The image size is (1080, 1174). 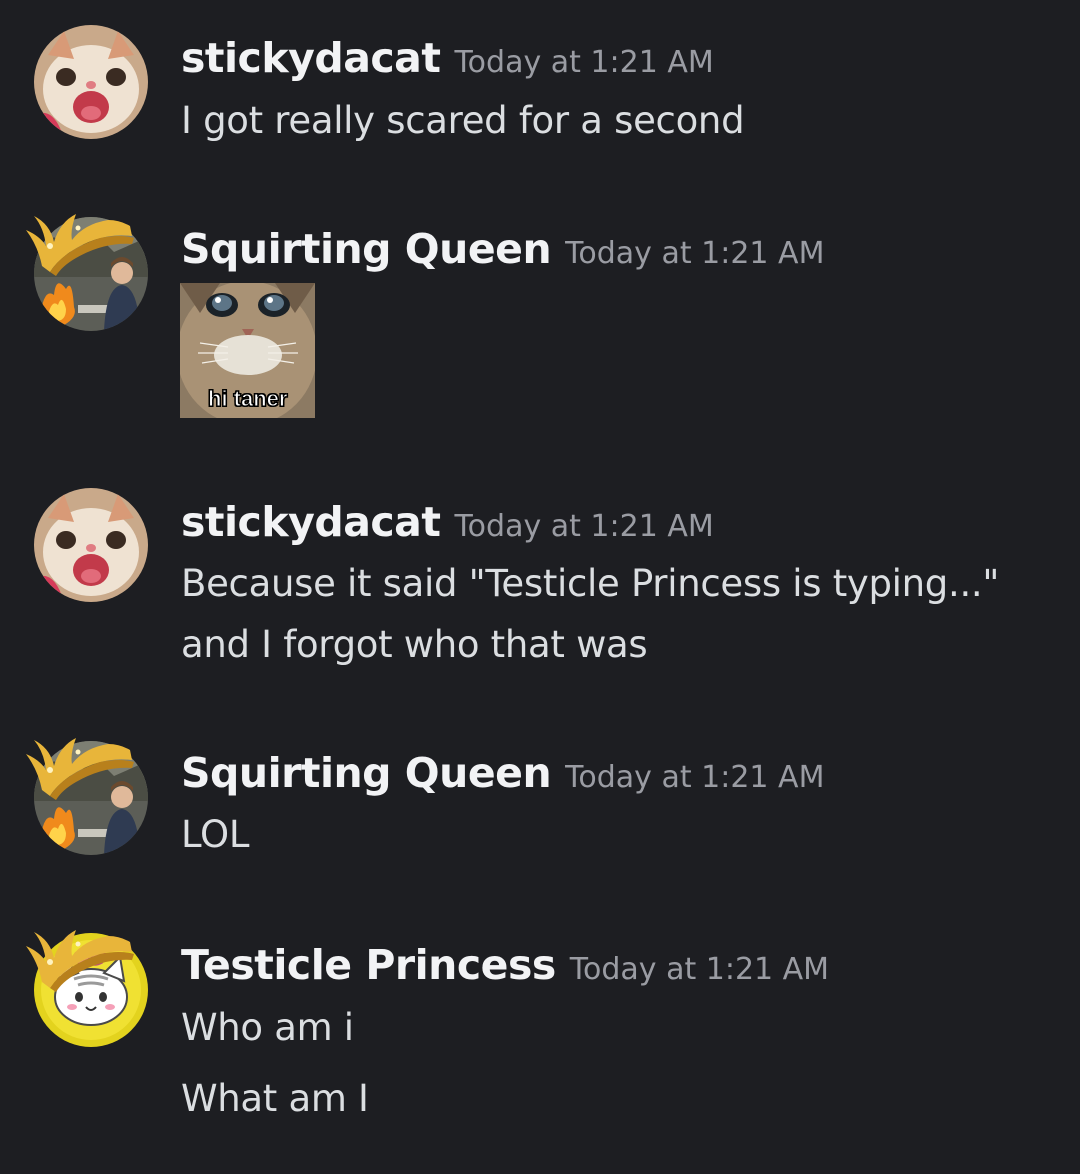 What do you see at coordinates (275, 1098) in the screenshot?
I see `message-text: What am I` at bounding box center [275, 1098].